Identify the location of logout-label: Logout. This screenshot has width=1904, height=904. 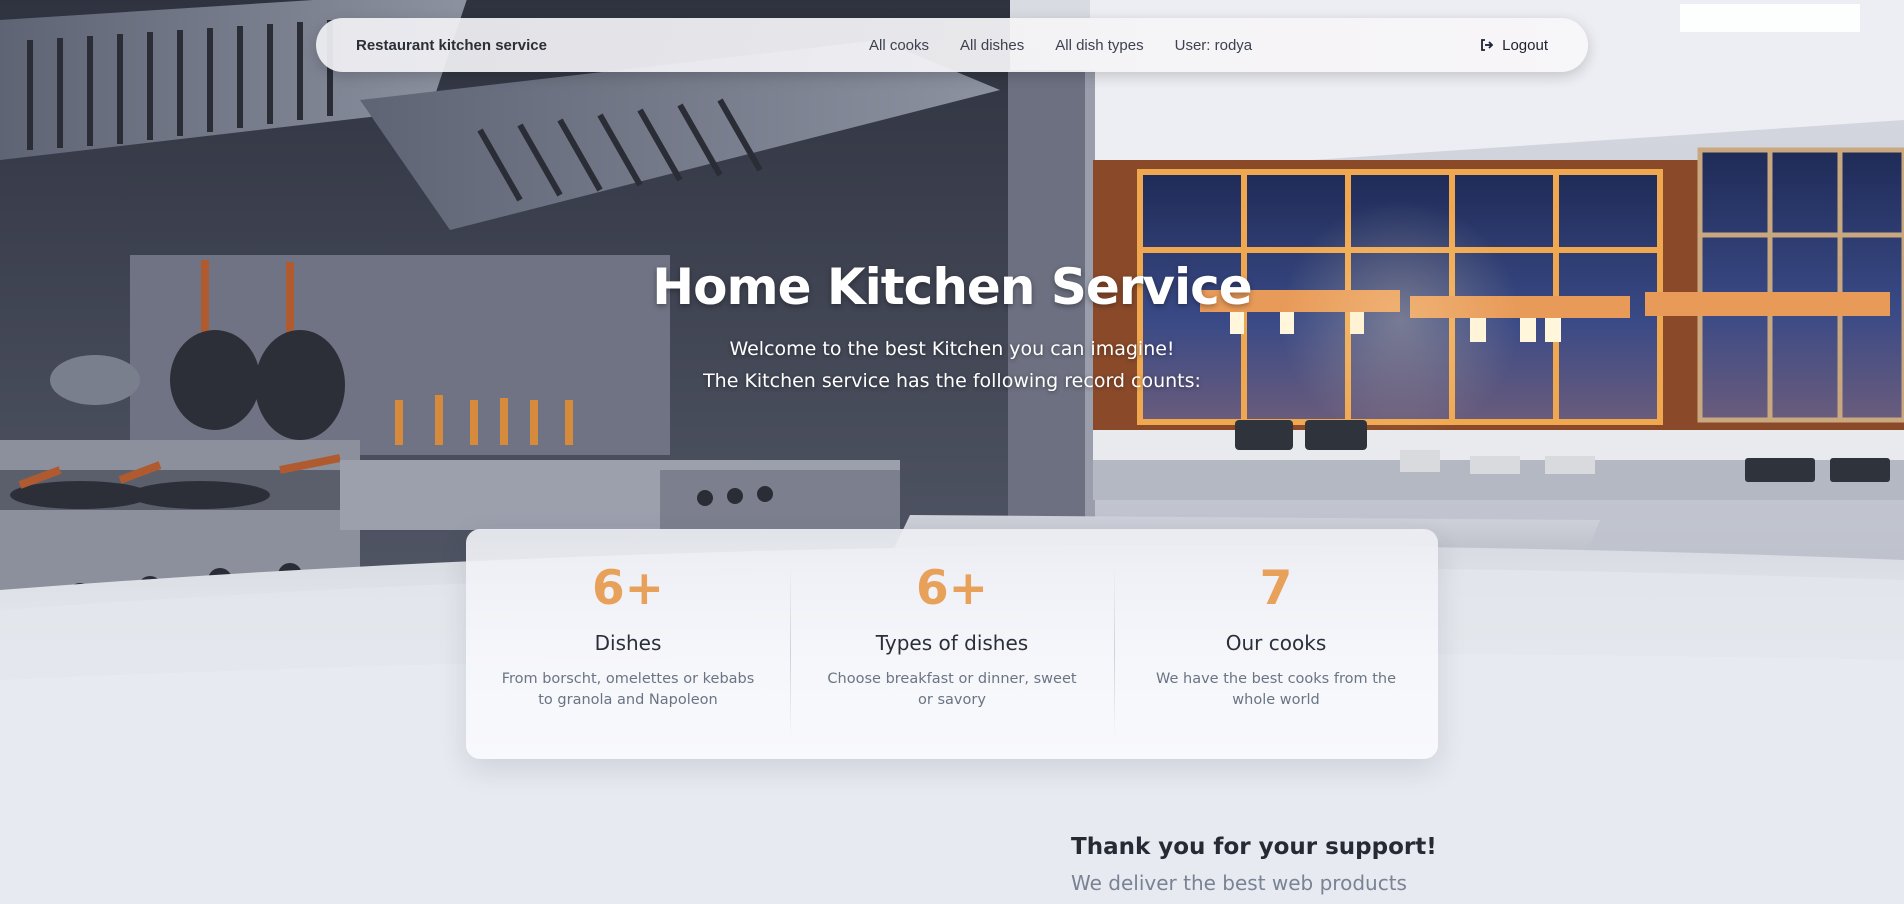
(1525, 45).